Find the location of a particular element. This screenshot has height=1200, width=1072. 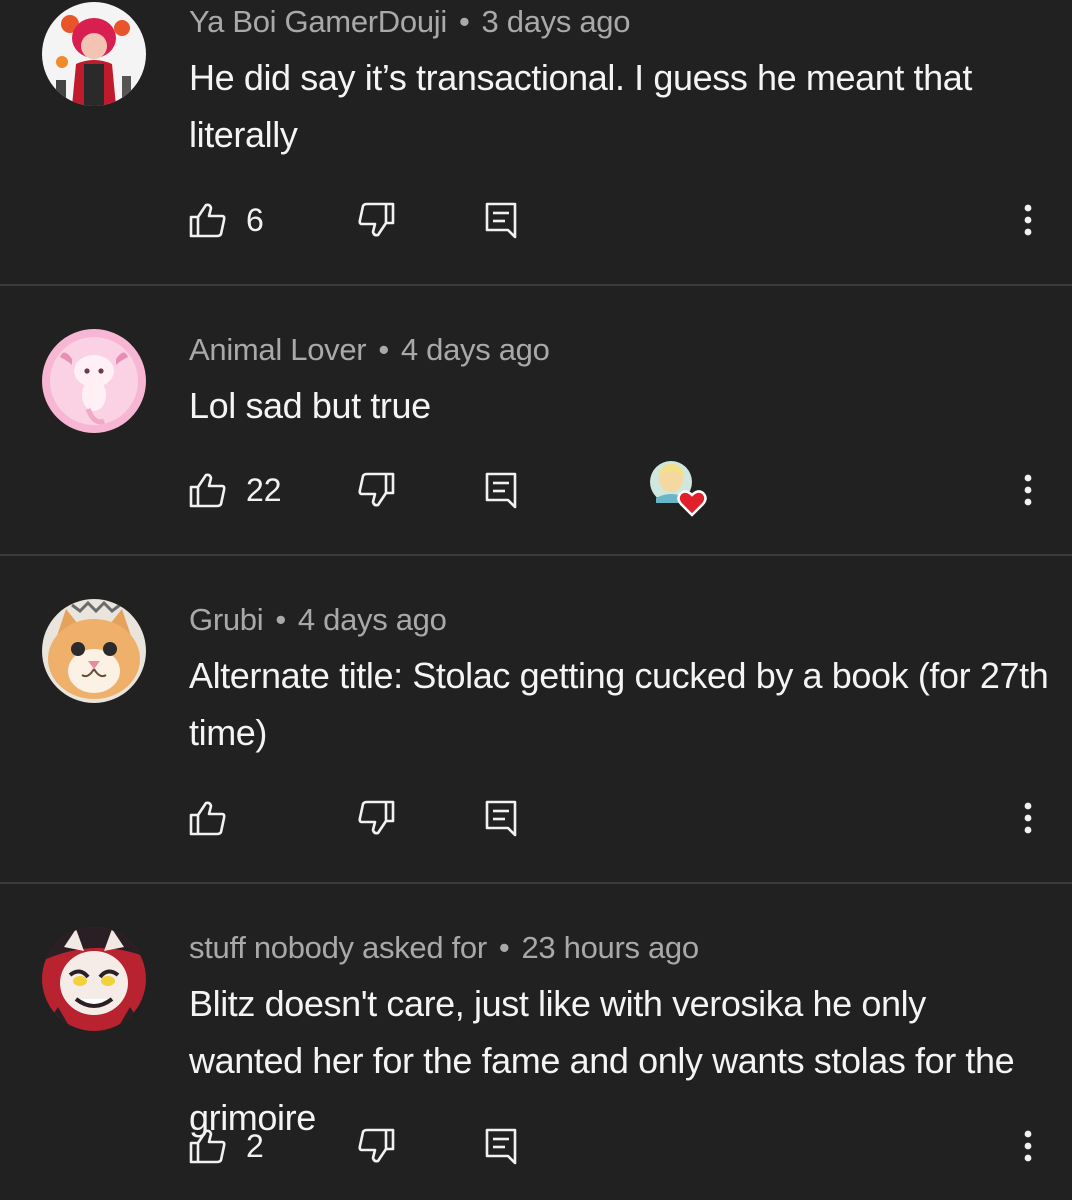

author-name: stuff nobody asked for is located at coordinates (338, 947).